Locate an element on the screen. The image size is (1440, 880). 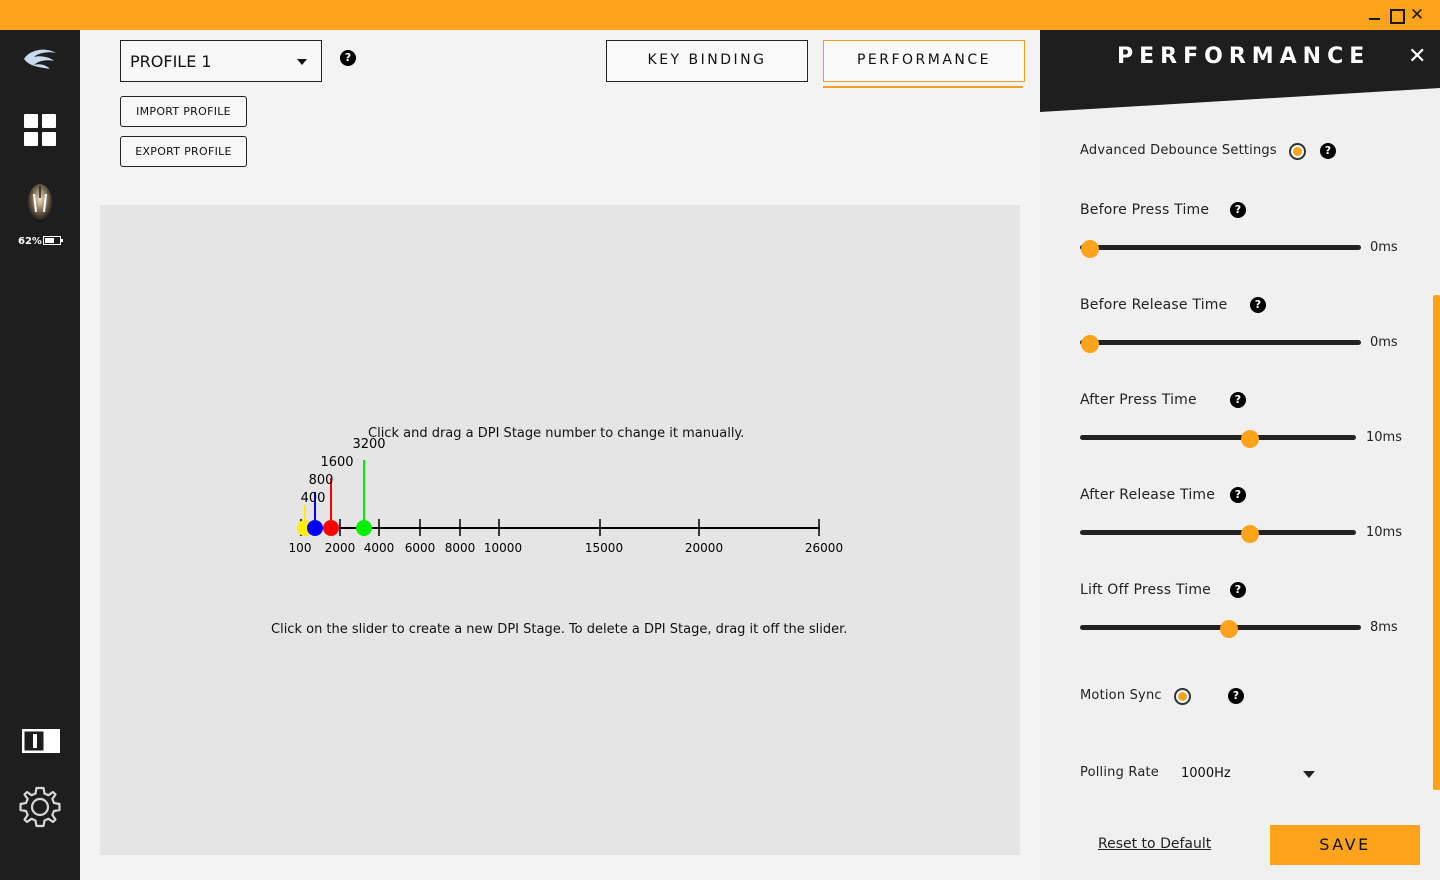
advanced-debounce-help-icon: ? is located at coordinates (1328, 151).